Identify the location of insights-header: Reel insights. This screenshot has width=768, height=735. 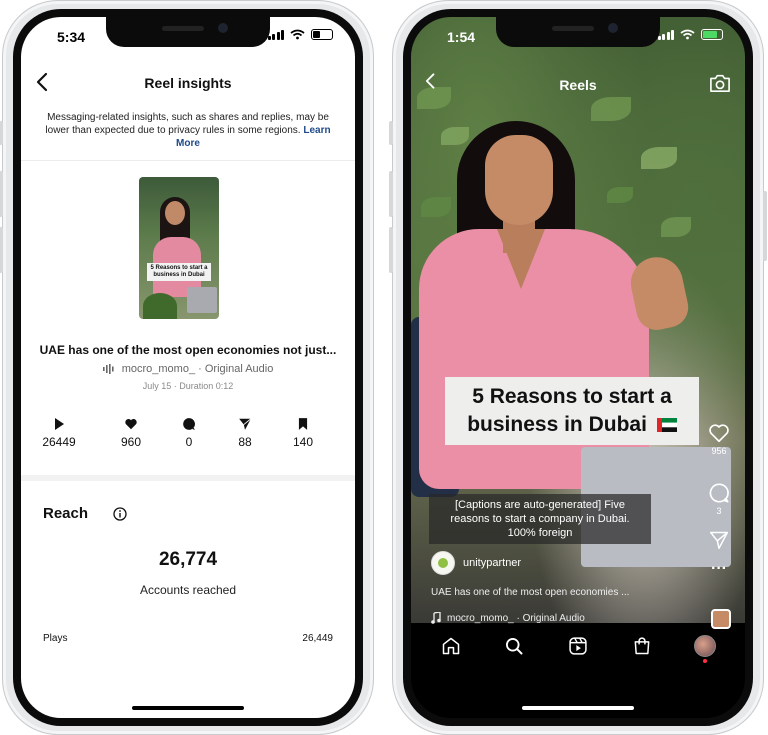
(188, 83).